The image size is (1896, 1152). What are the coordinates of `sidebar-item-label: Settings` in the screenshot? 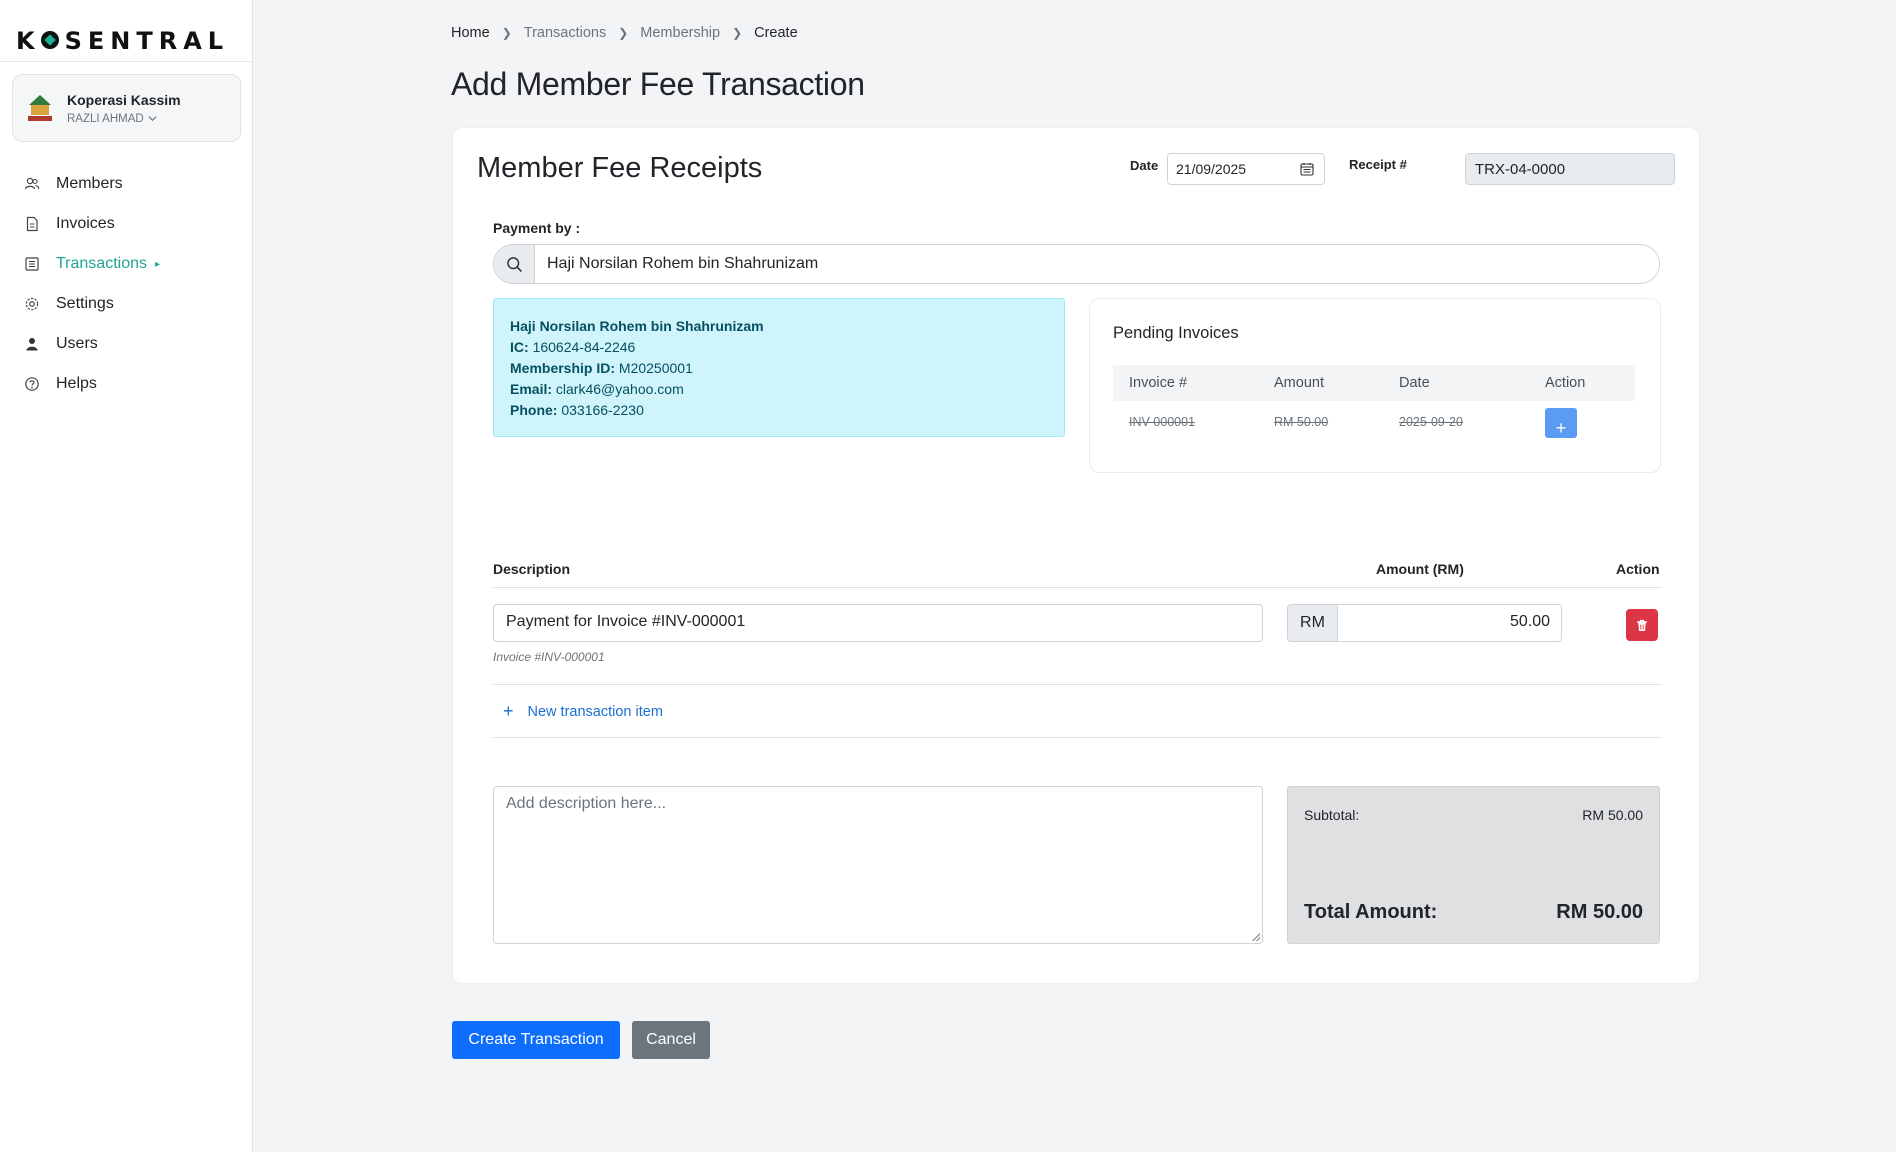 It's located at (85, 303).